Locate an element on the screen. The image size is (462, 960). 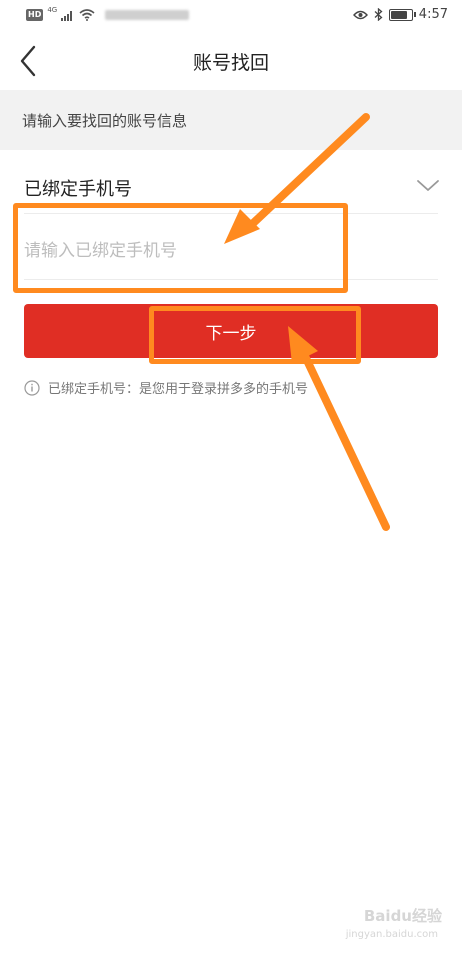
blurred-carrier is located at coordinates (147, 15).